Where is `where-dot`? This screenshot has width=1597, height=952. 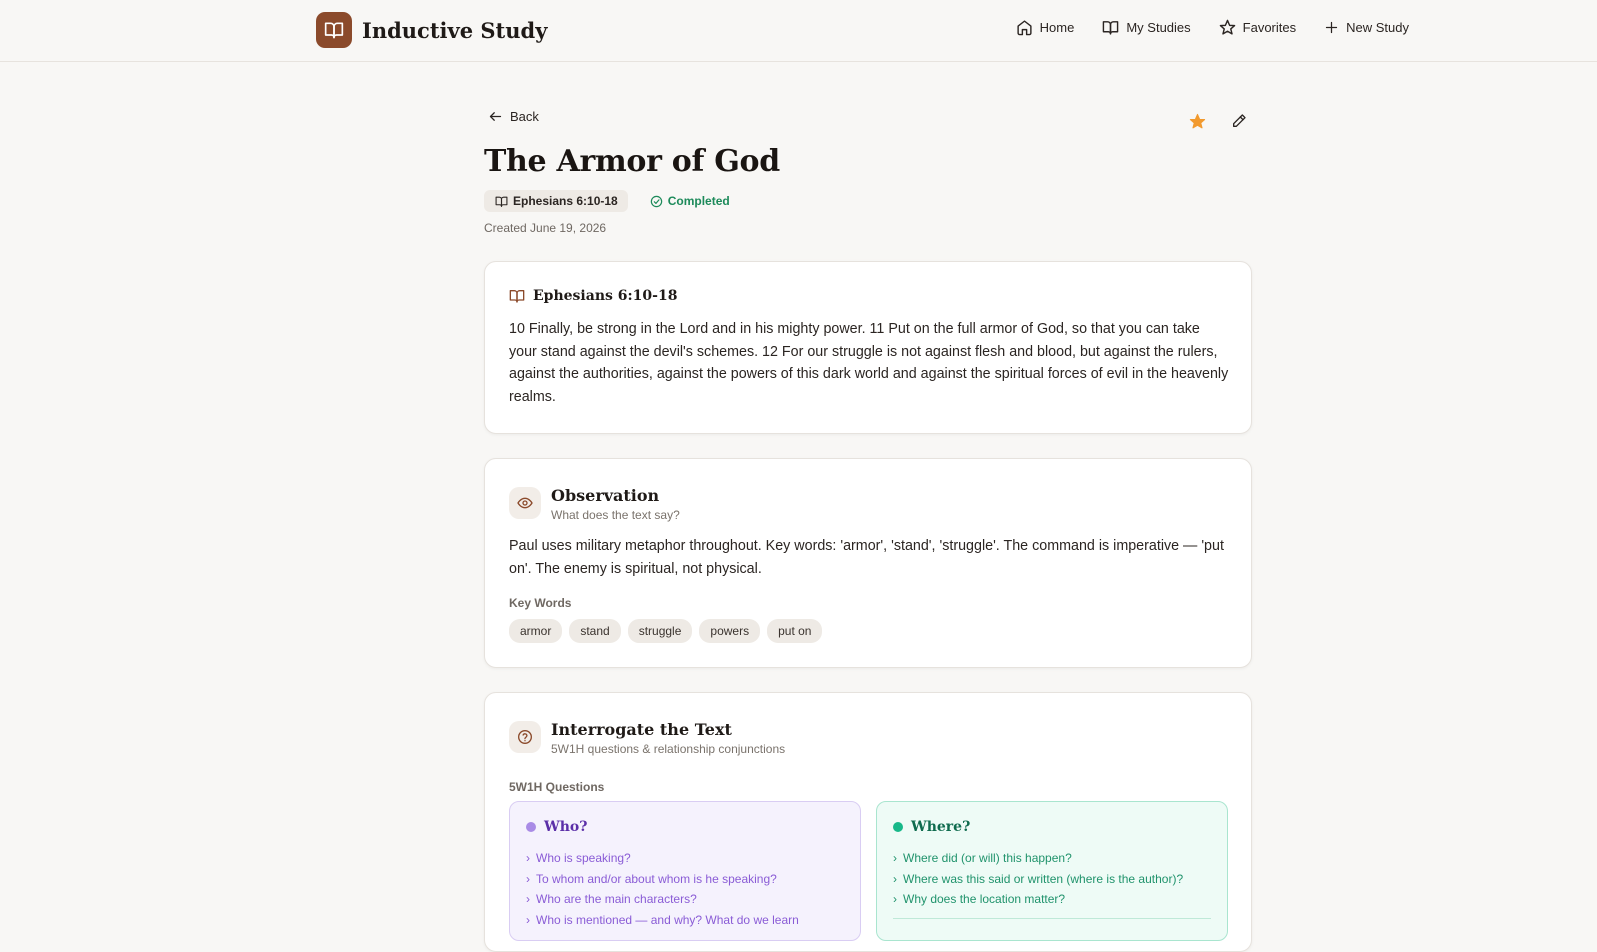 where-dot is located at coordinates (898, 827).